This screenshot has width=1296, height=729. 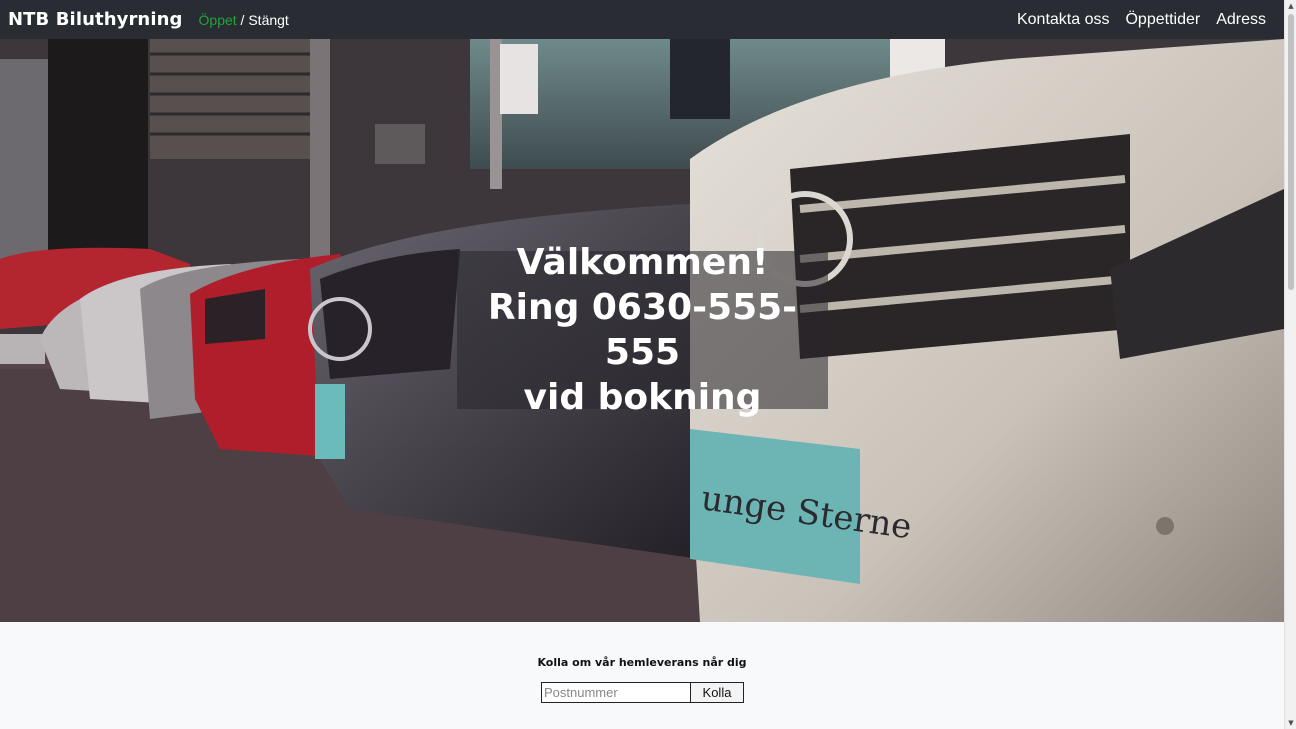 I want to click on scroll-down-arrow-icon: ▼, so click(x=1290, y=723).